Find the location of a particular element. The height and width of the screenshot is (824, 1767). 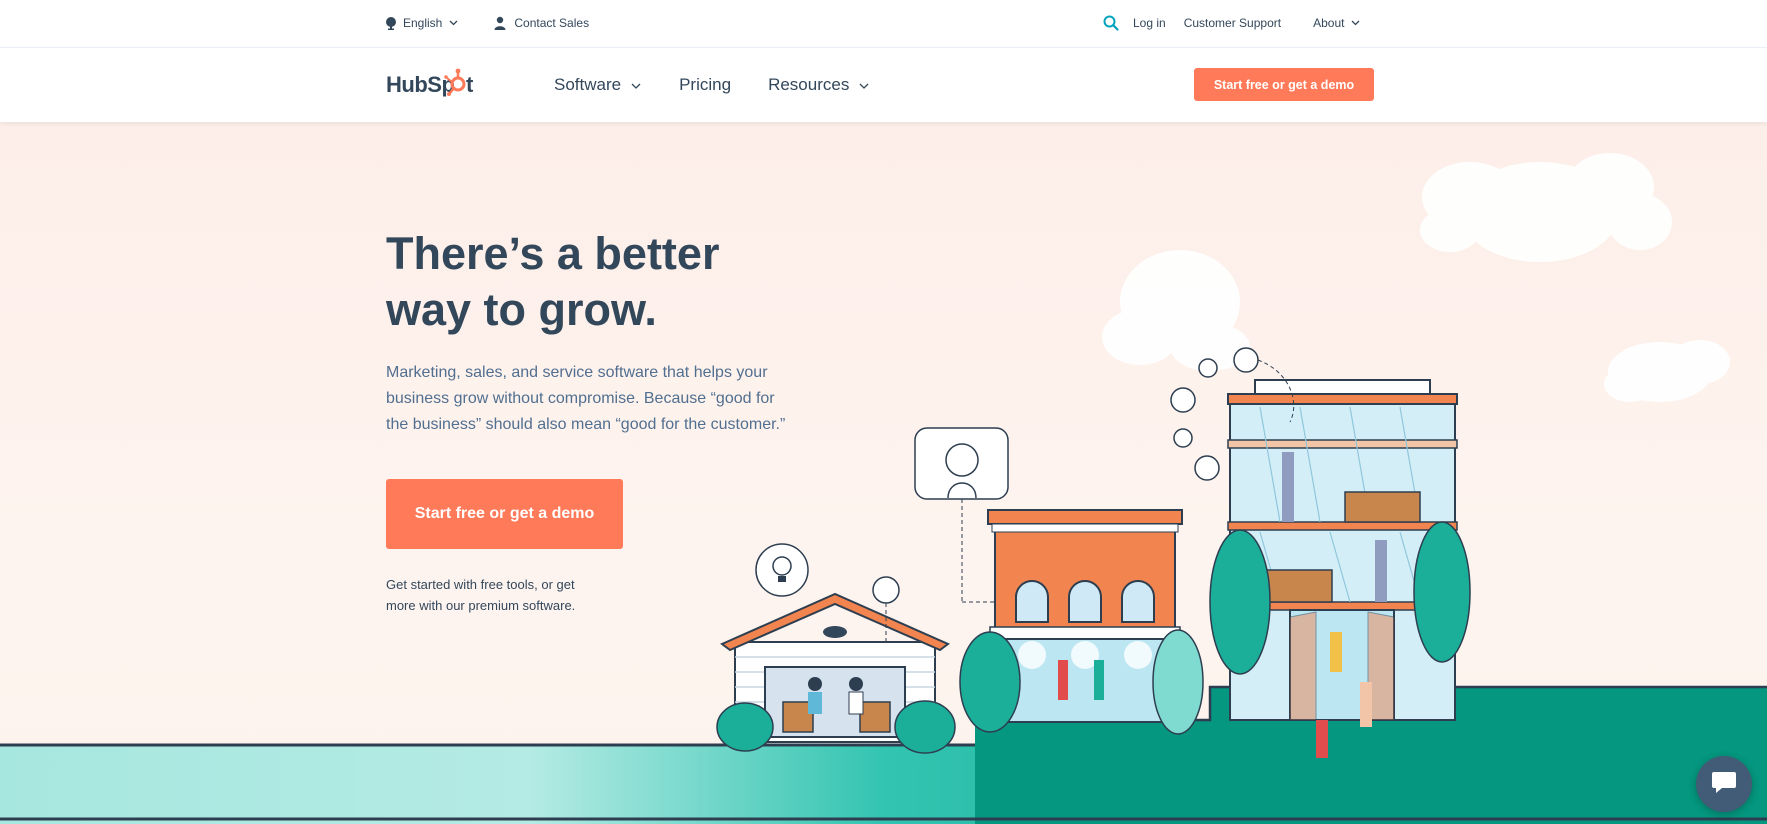

hero-title: There’s a better way to grow. is located at coordinates (576, 282).